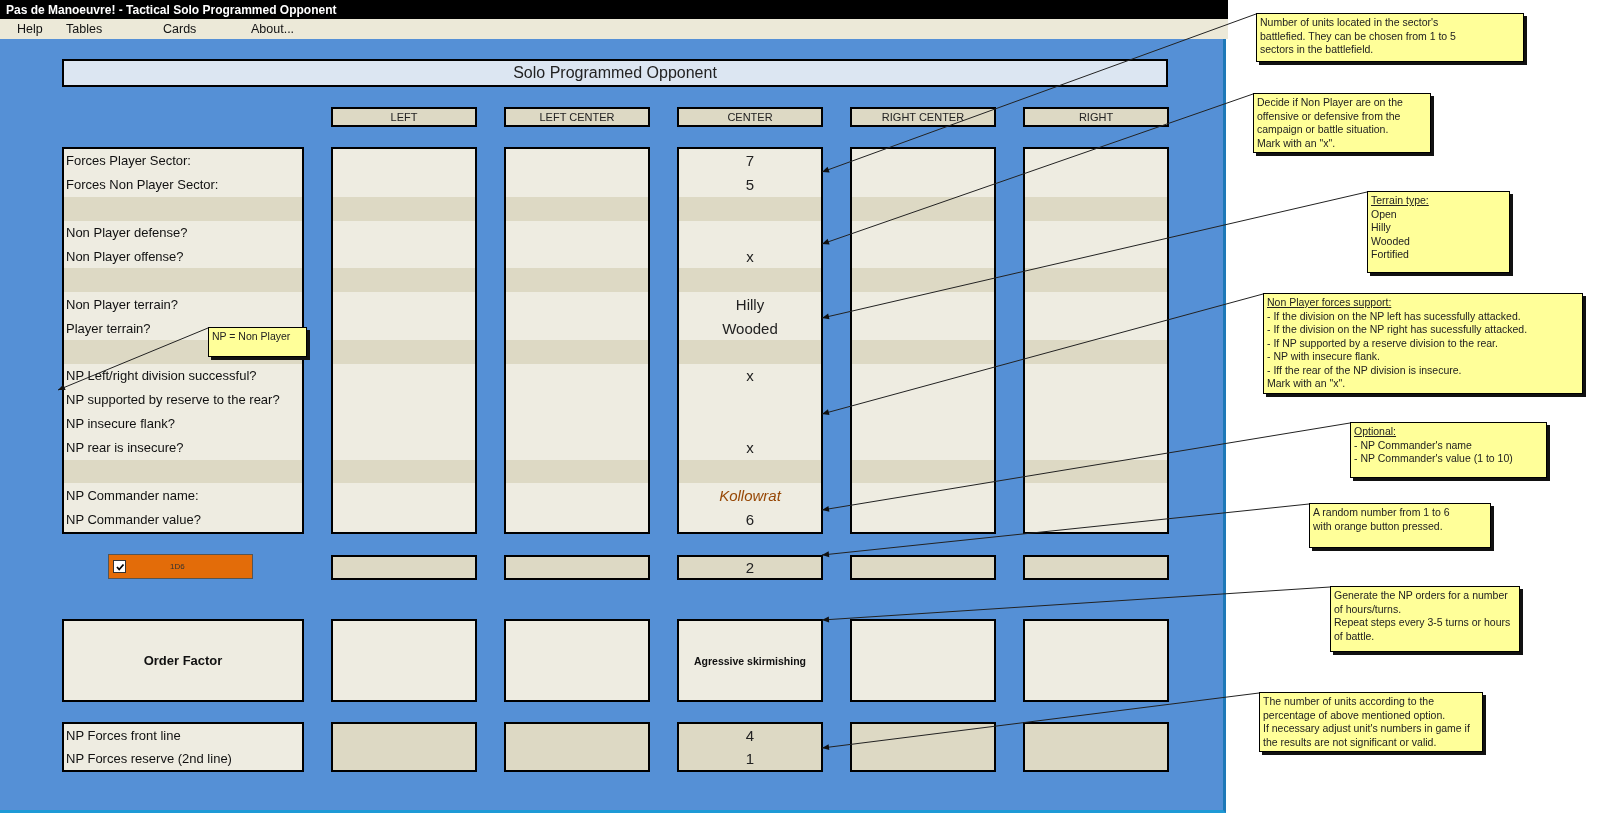  What do you see at coordinates (207, 29) in the screenshot?
I see `menu-item: Cards` at bounding box center [207, 29].